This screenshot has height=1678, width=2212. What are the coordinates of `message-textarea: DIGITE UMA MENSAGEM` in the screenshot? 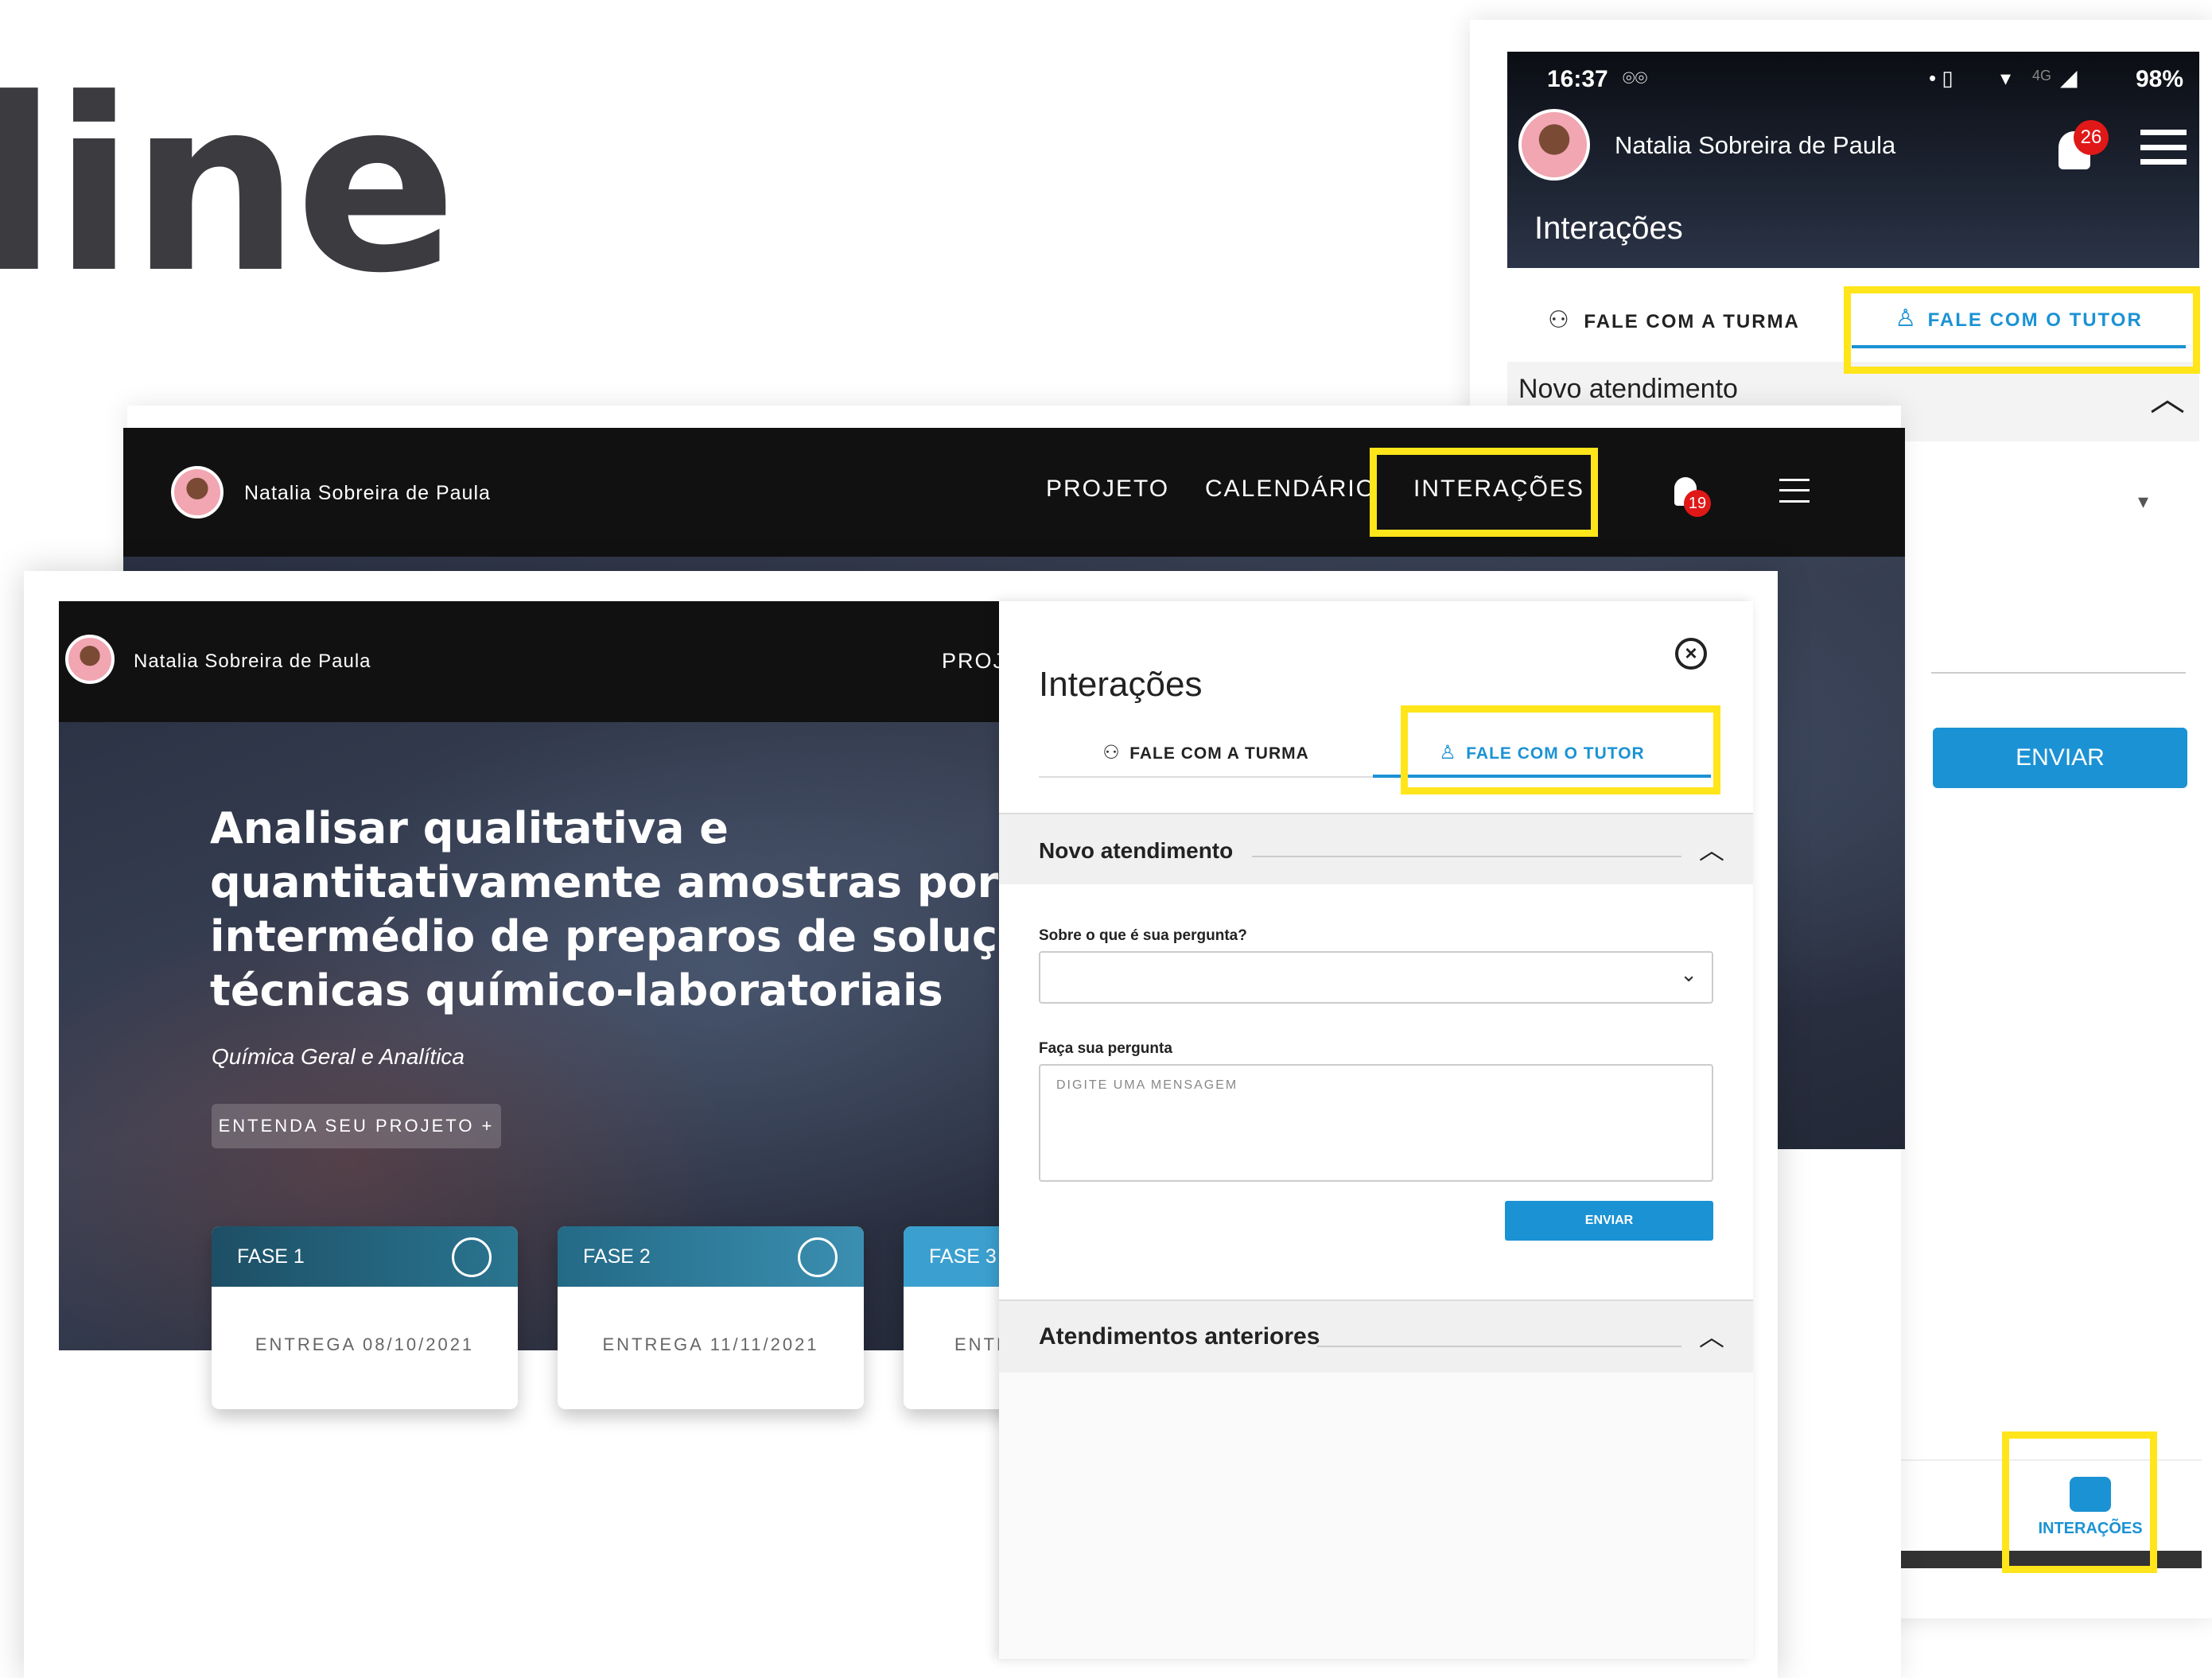 It's located at (1376, 1123).